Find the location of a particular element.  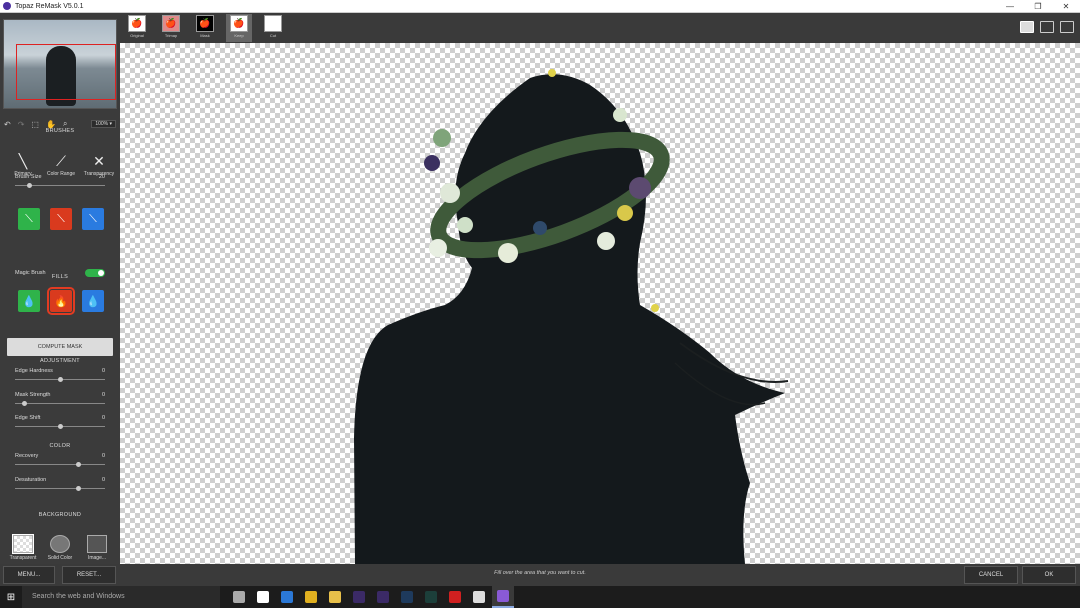

photos-icon is located at coordinates (479, 597).